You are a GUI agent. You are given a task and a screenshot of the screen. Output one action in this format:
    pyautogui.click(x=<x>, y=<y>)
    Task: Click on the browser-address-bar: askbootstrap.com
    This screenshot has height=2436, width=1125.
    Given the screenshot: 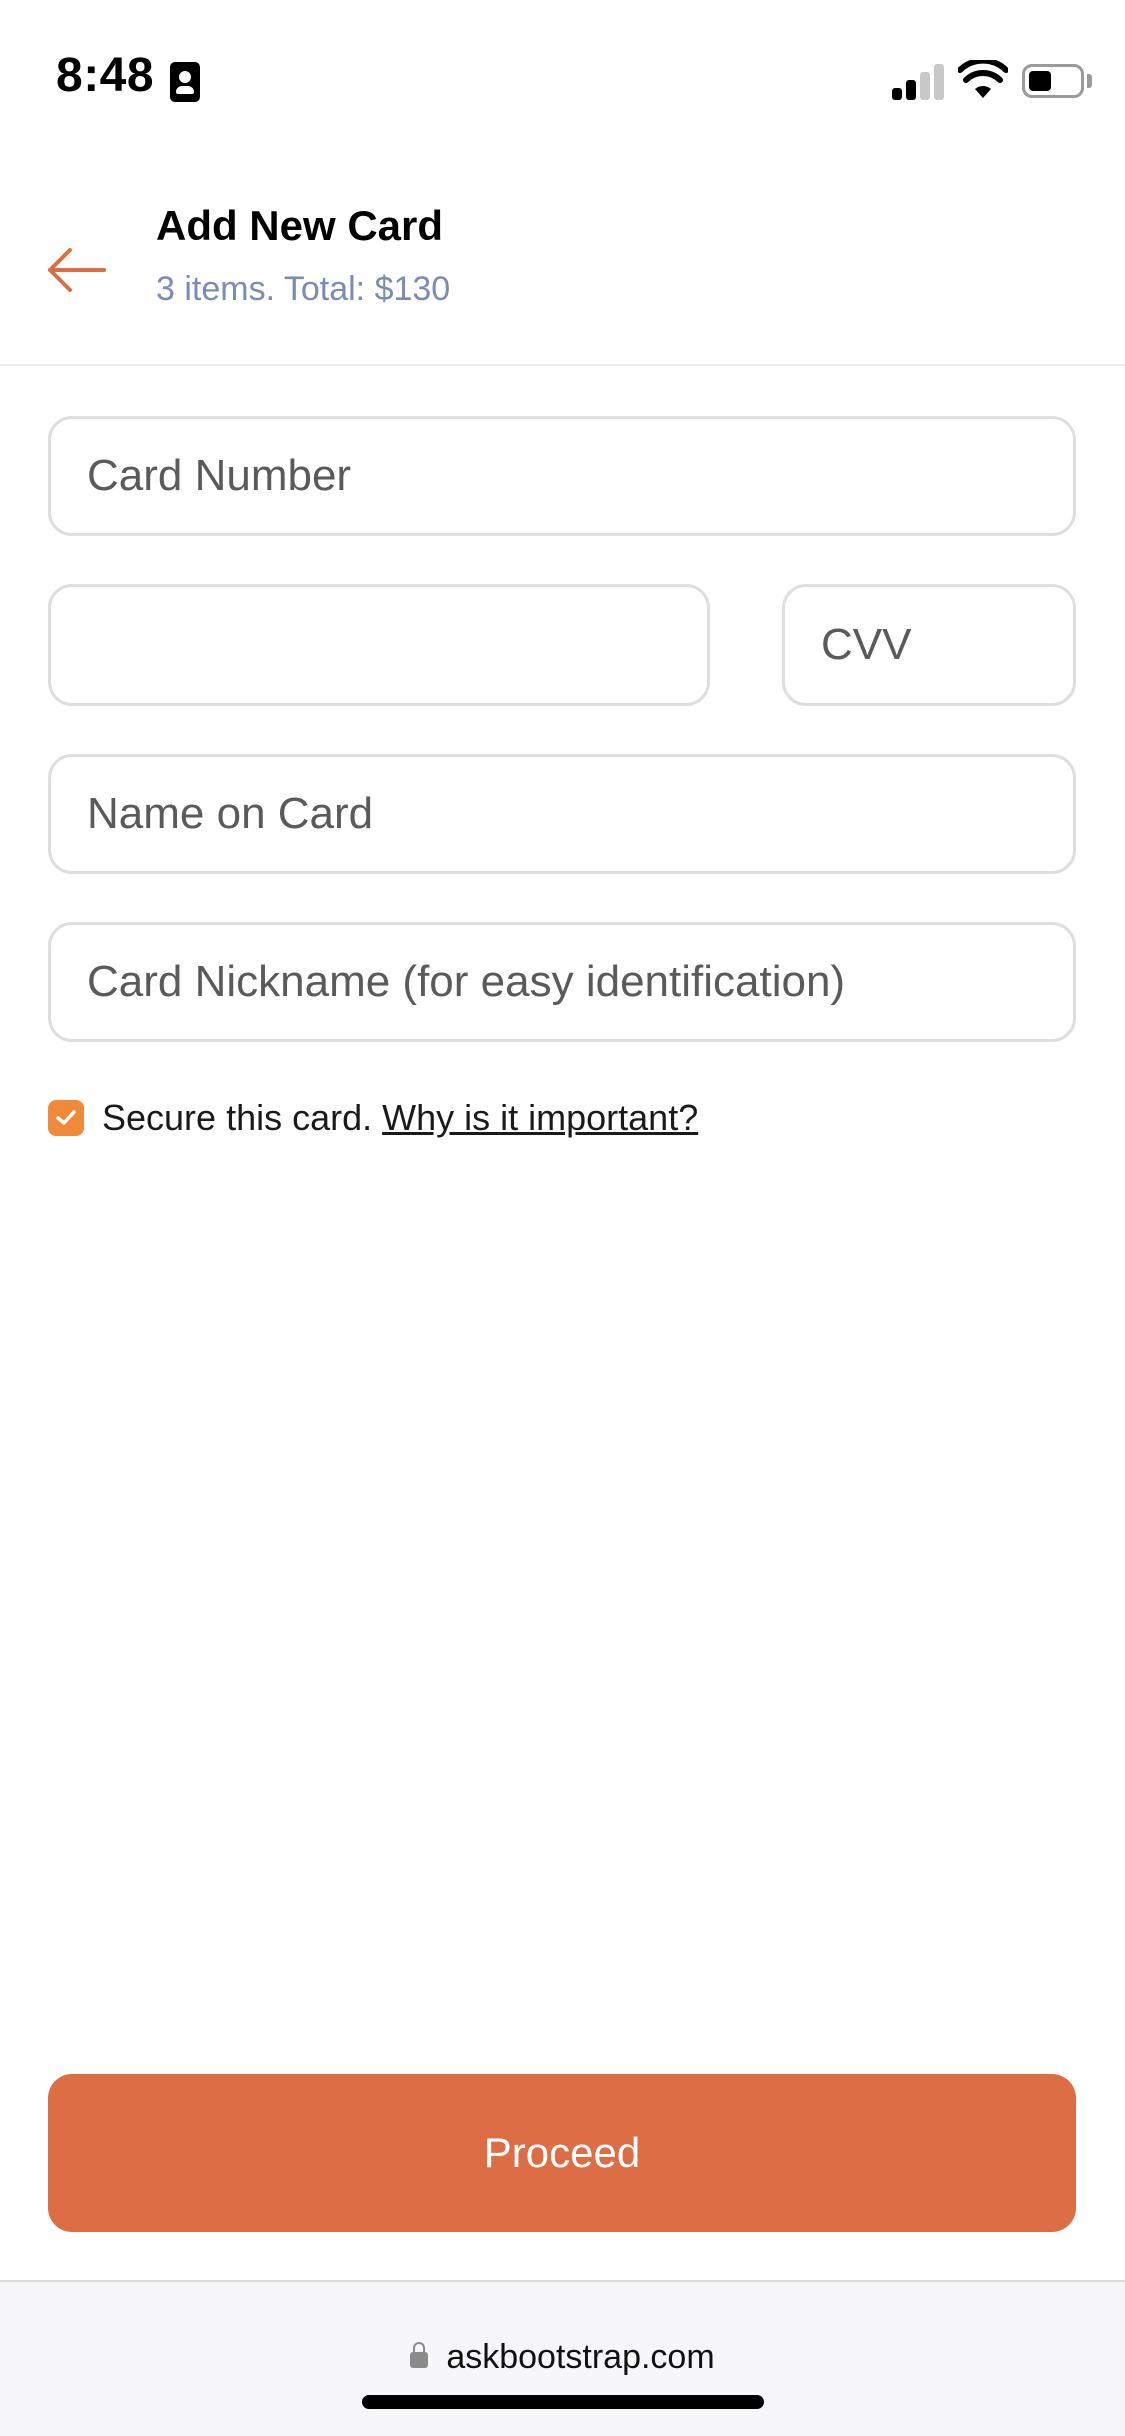 What is the action you would take?
    pyautogui.click(x=562, y=2358)
    